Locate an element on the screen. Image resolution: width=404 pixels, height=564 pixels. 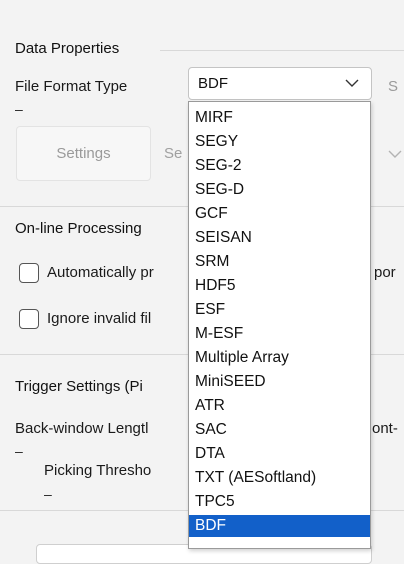
format-option-seisan: SEISAN is located at coordinates (279, 238).